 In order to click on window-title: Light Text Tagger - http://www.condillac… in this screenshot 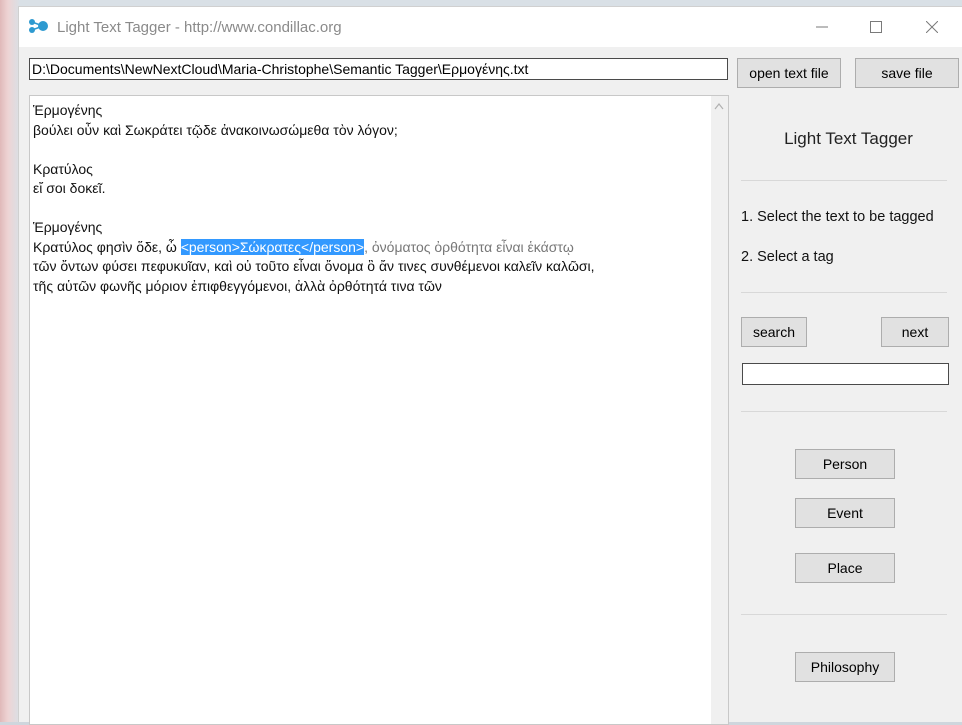, I will do `click(199, 27)`.